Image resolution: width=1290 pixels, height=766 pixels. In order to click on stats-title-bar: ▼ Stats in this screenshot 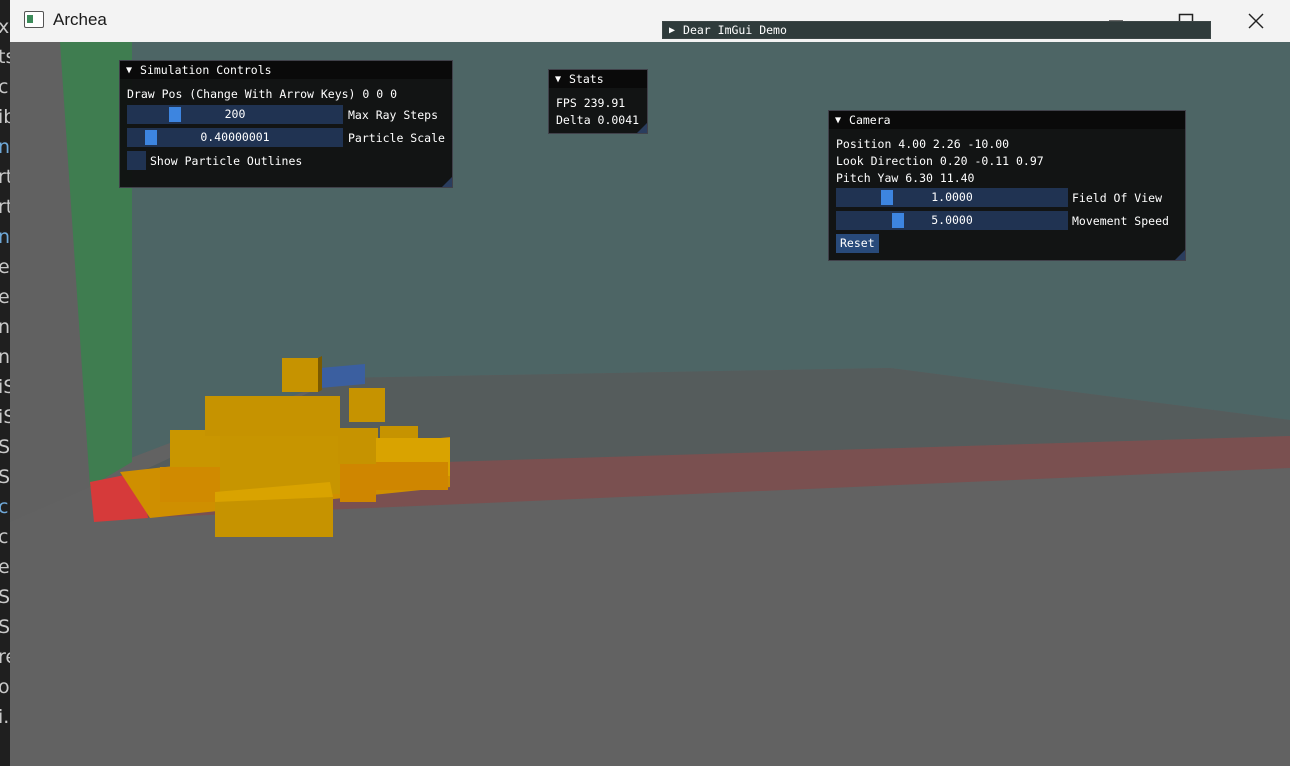, I will do `click(598, 79)`.